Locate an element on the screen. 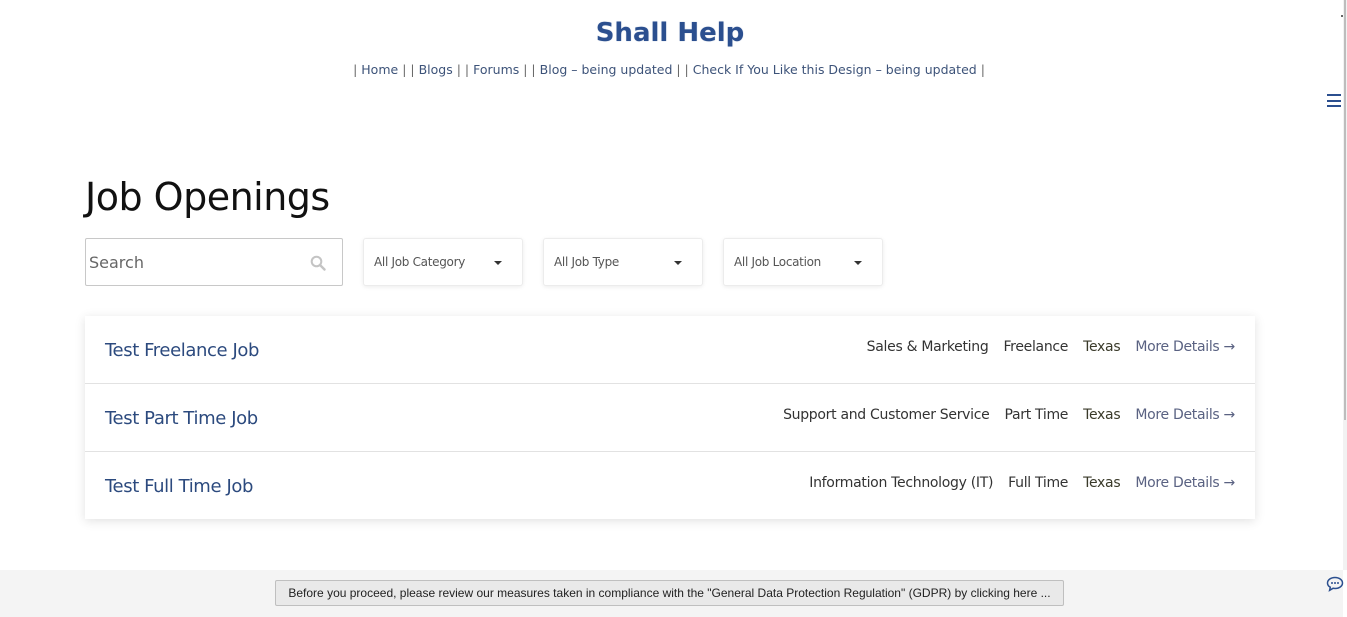  page-scrollbar is located at coordinates (1345, 285).